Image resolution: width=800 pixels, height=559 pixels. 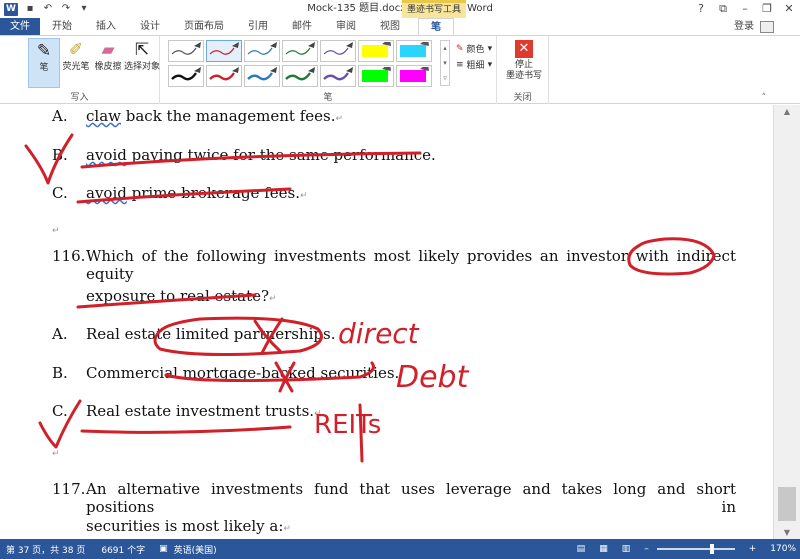 I want to click on write-group-label: 写入, so click(x=79, y=98).